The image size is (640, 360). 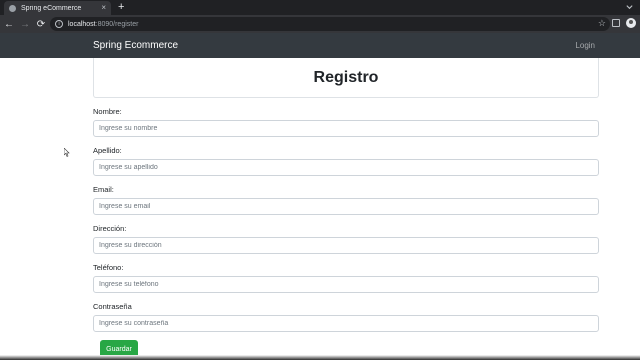 What do you see at coordinates (346, 284) in the screenshot?
I see `telefono-input` at bounding box center [346, 284].